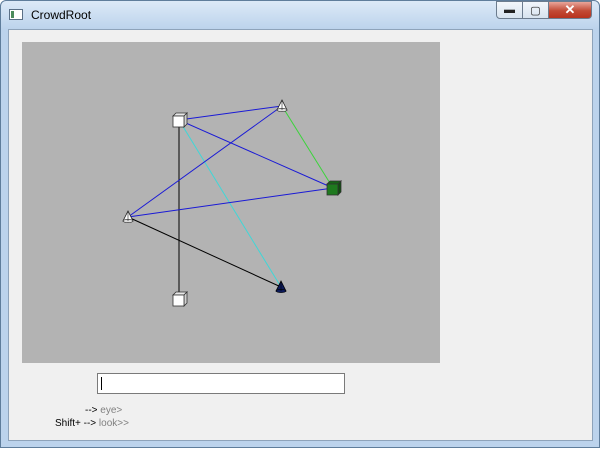  I want to click on node-box-b-cube, so click(180, 299).